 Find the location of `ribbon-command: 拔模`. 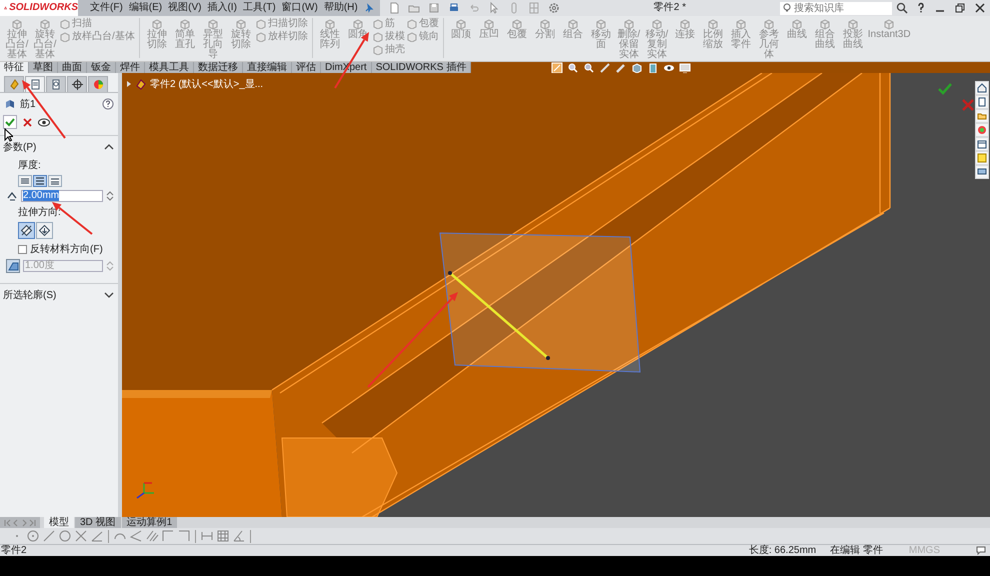

ribbon-command: 拔模 is located at coordinates (388, 37).